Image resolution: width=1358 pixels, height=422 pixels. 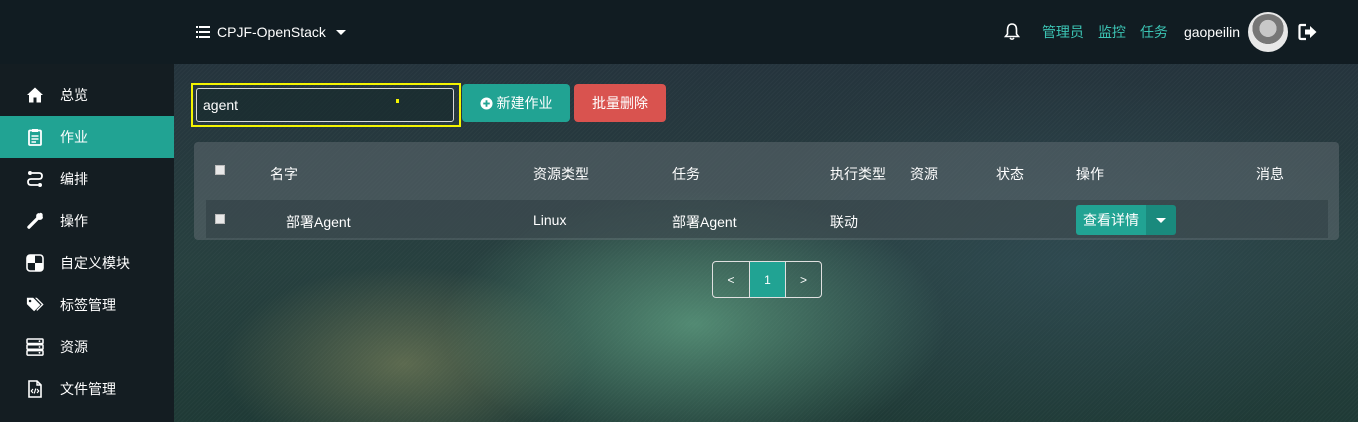 What do you see at coordinates (74, 137) in the screenshot?
I see `sidebar-item-label: 作业` at bounding box center [74, 137].